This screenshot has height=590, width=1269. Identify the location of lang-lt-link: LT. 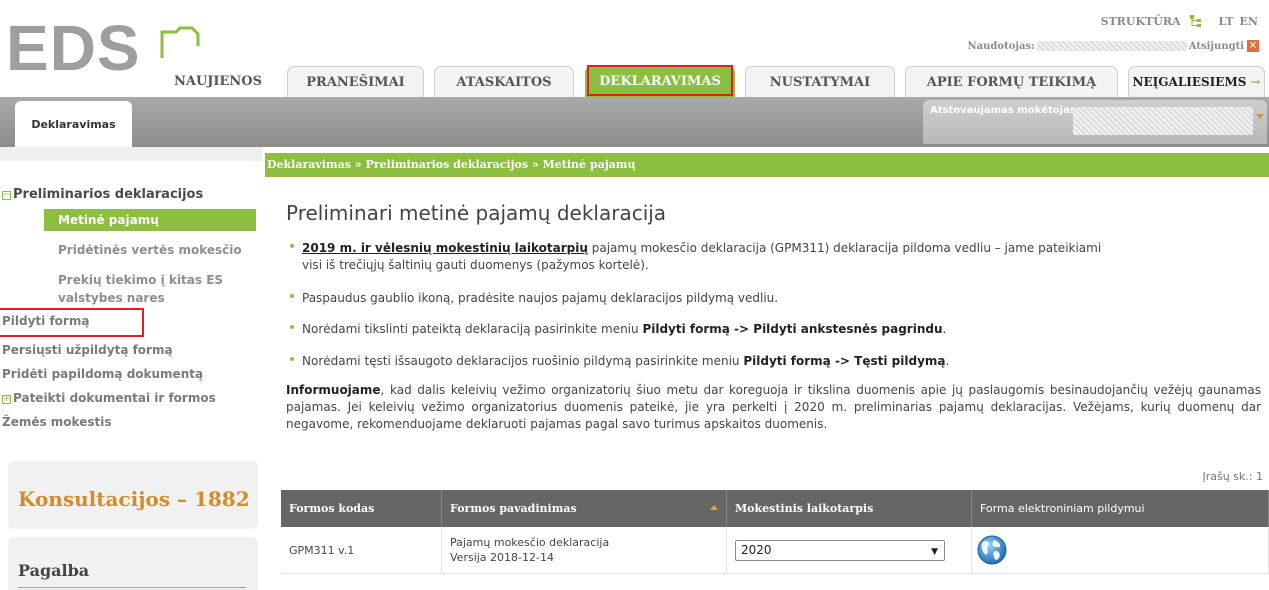
(1226, 21).